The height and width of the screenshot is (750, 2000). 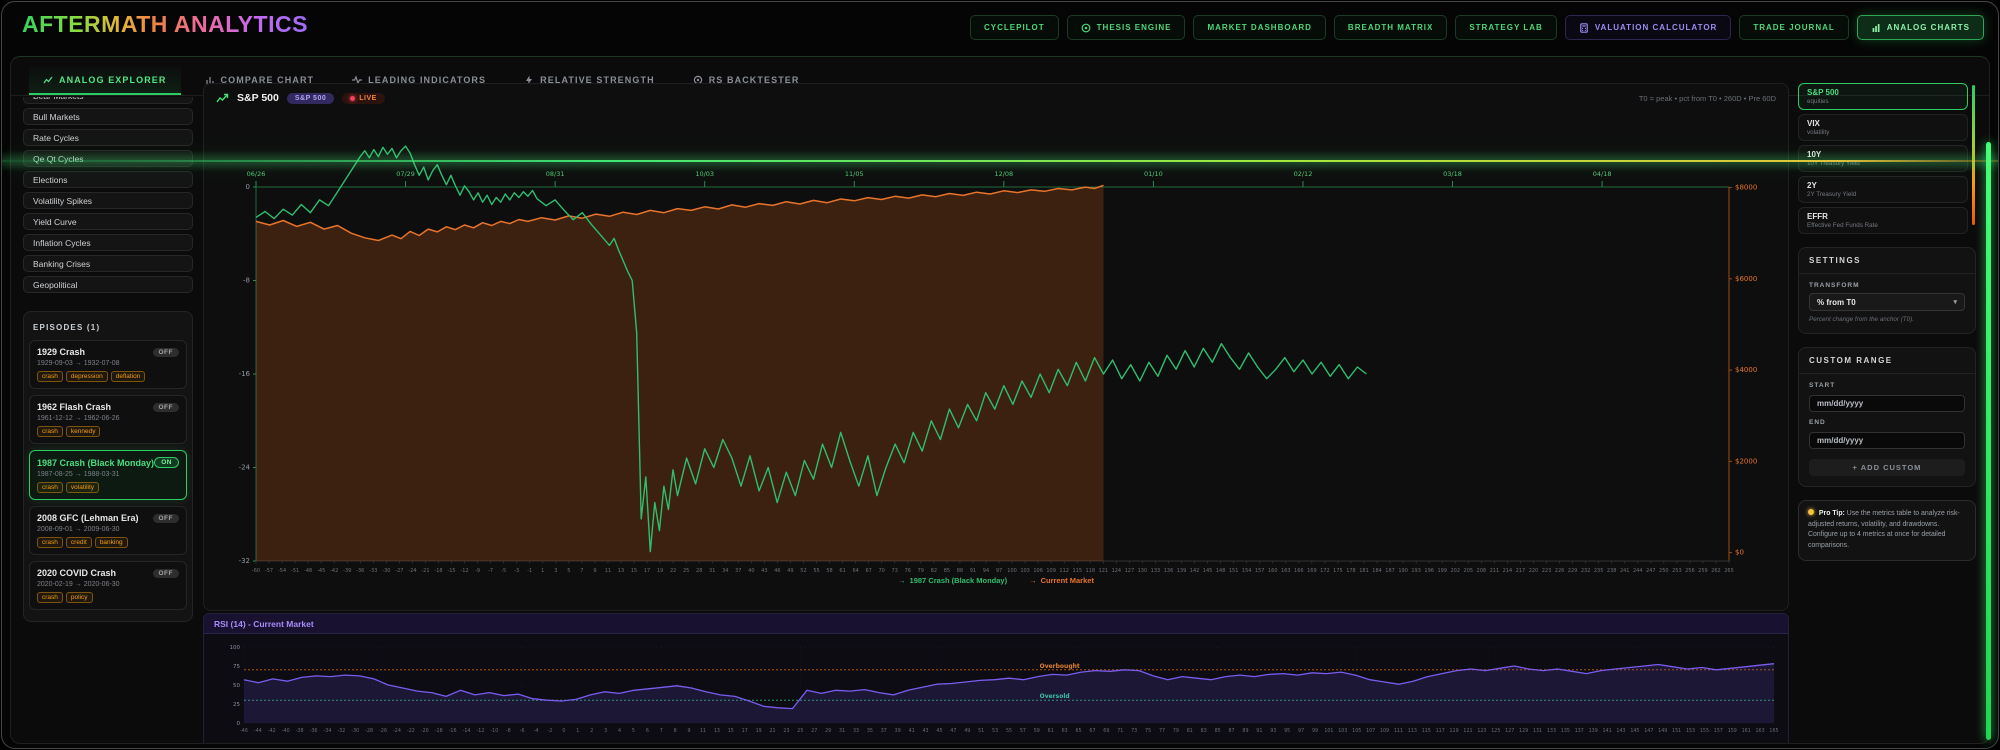 What do you see at coordinates (1818, 101) in the screenshot?
I see `metric-sub: equities` at bounding box center [1818, 101].